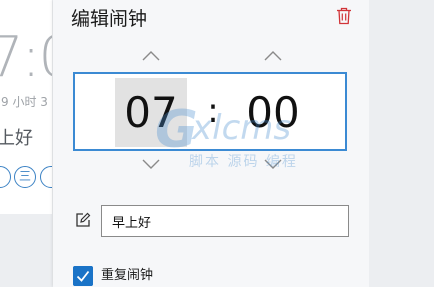 This screenshot has height=287, width=434. Describe the element at coordinates (25, 177) in the screenshot. I see `day-toggle: 三` at that location.